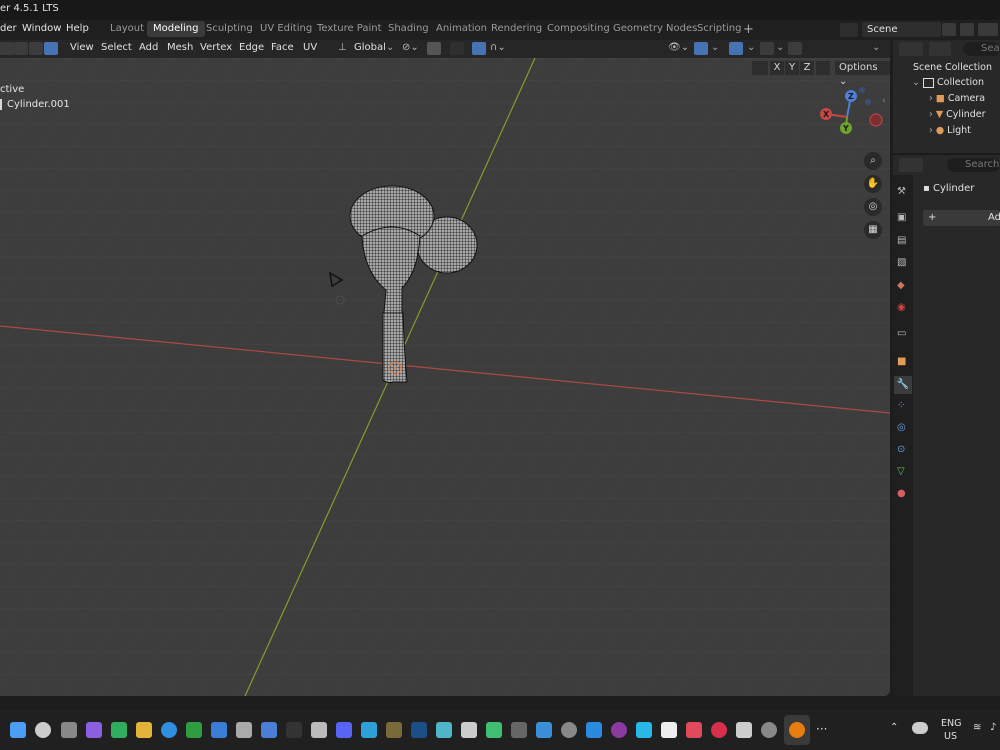 The height and width of the screenshot is (750, 1000). What do you see at coordinates (901, 449) in the screenshot?
I see `constraints-tab-icon: ⊙` at bounding box center [901, 449].